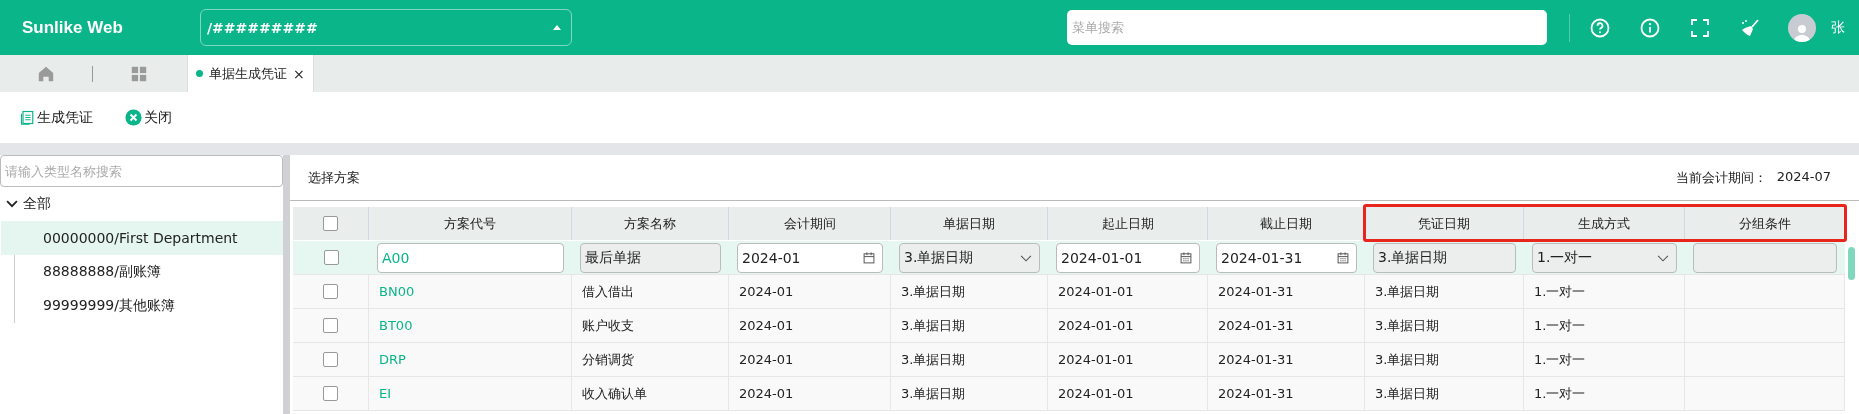  Describe the element at coordinates (142, 306) in the screenshot. I see `tree-item: 99999999/其他账簿` at that location.